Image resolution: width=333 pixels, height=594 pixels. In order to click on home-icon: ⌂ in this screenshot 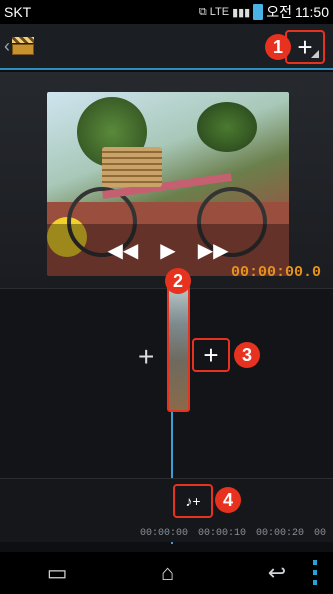, I will do `click(167, 573)`.